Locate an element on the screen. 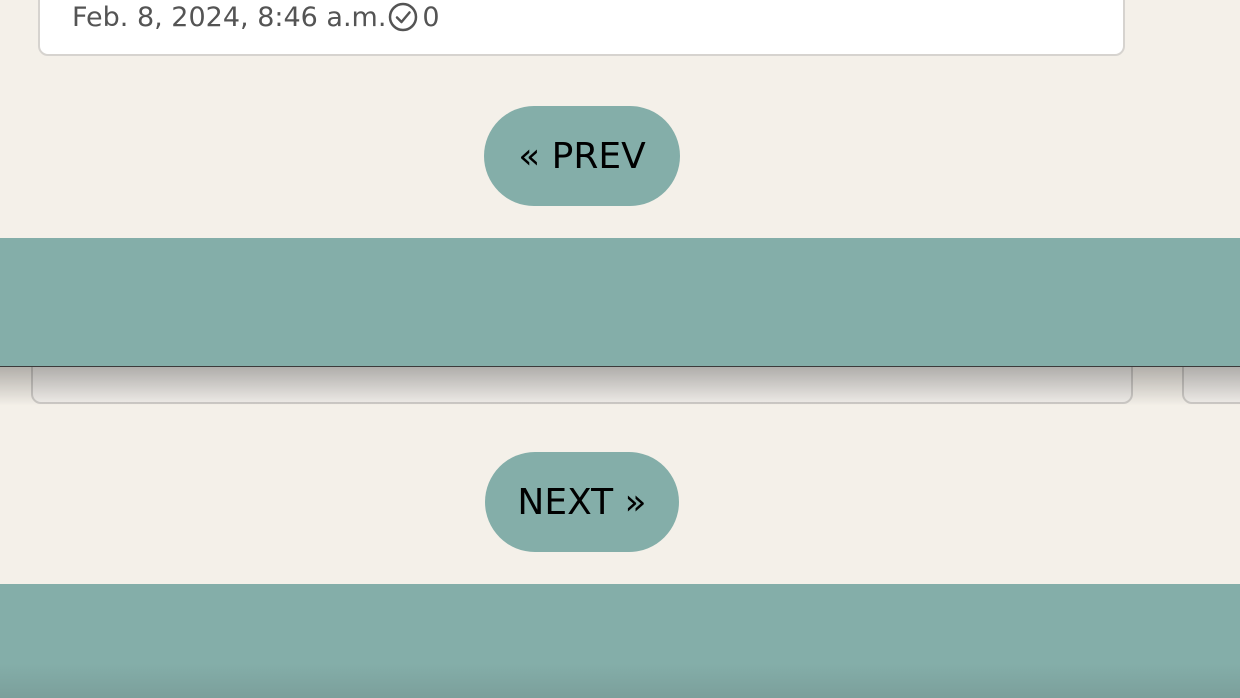 The width and height of the screenshot is (1240, 698). check-circle-icon is located at coordinates (403, 17).